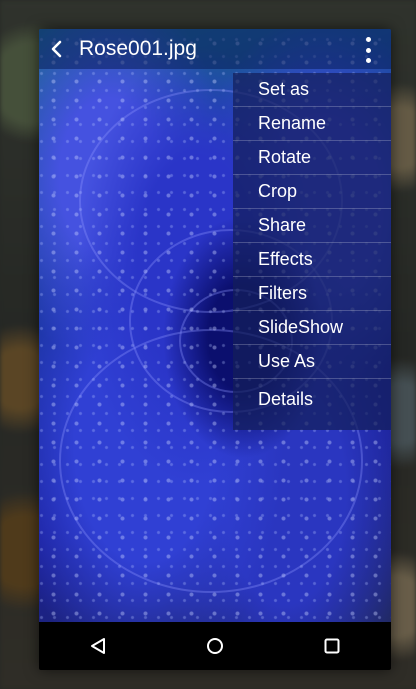  What do you see at coordinates (312, 158) in the screenshot?
I see `menu-item-rotate: Rotate` at bounding box center [312, 158].